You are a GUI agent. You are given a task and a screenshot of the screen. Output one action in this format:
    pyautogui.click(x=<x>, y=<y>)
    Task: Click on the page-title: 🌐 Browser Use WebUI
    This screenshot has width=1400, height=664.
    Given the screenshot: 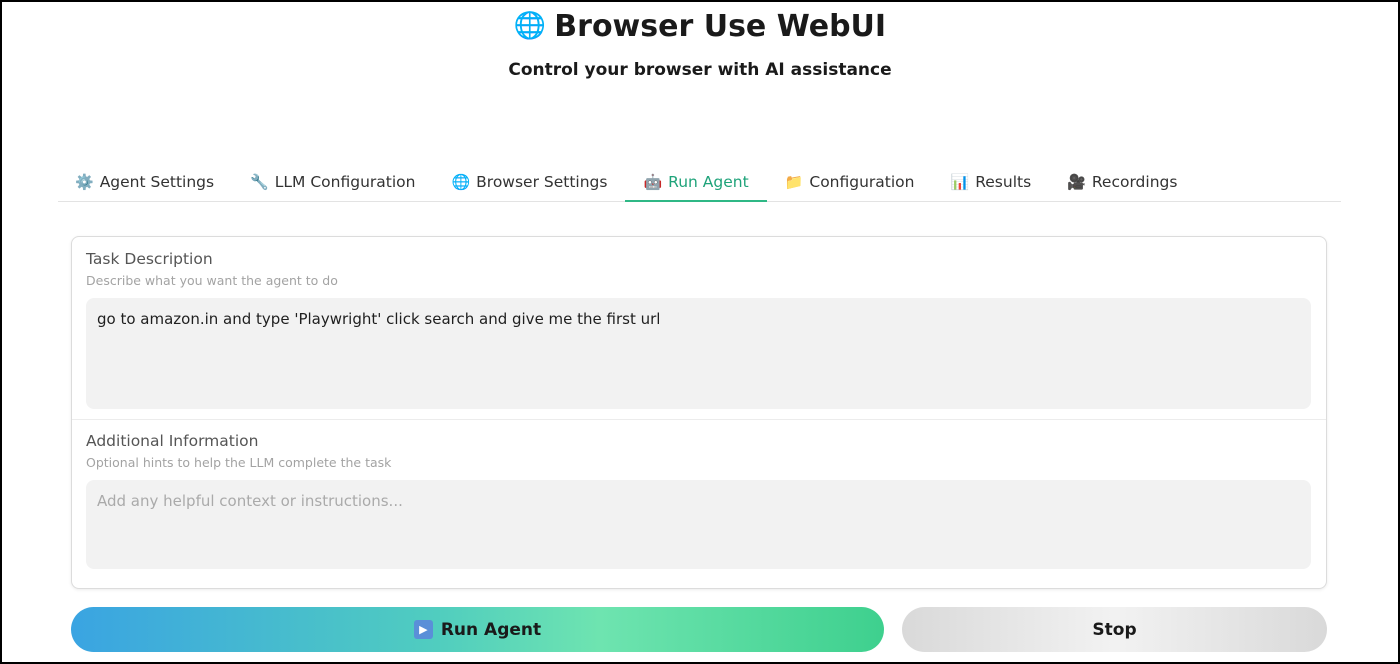 What is the action you would take?
    pyautogui.click(x=700, y=26)
    